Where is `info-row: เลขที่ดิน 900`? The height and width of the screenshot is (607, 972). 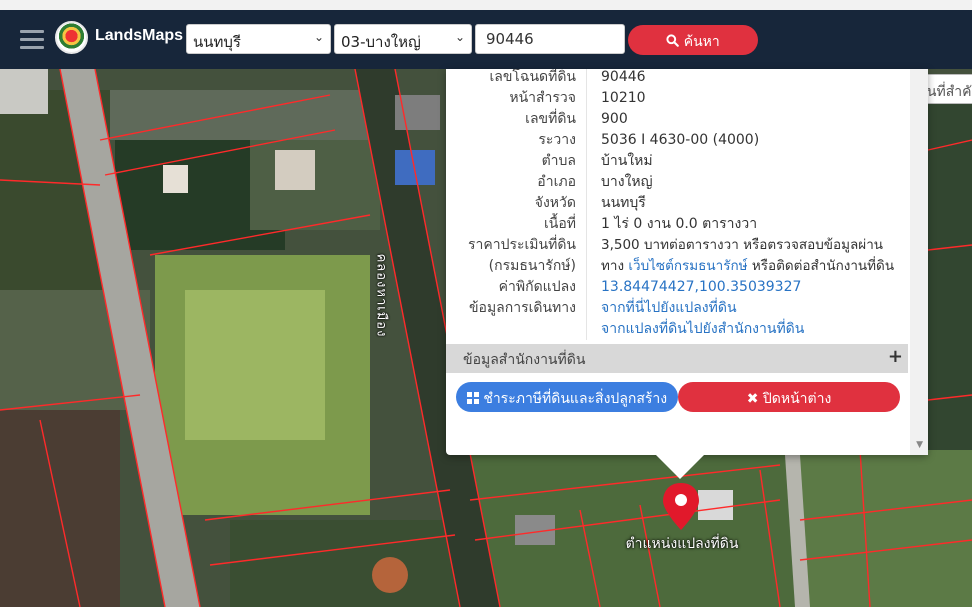
info-row: เลขที่ดิน 900 is located at coordinates (677, 119).